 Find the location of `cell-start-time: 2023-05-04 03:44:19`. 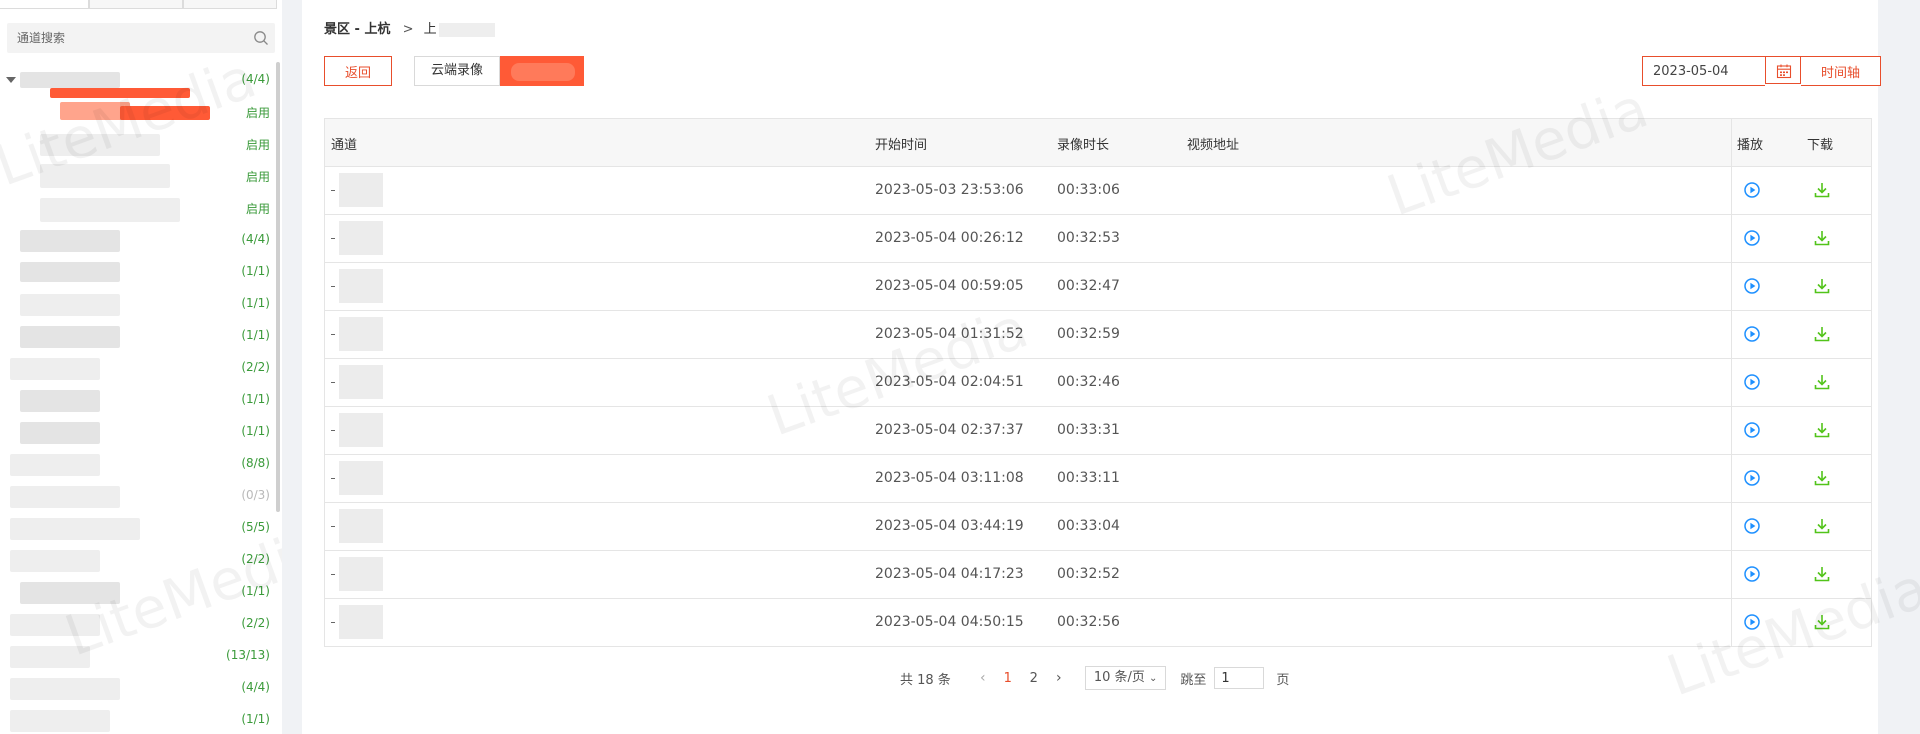

cell-start-time: 2023-05-04 03:44:19 is located at coordinates (949, 526).